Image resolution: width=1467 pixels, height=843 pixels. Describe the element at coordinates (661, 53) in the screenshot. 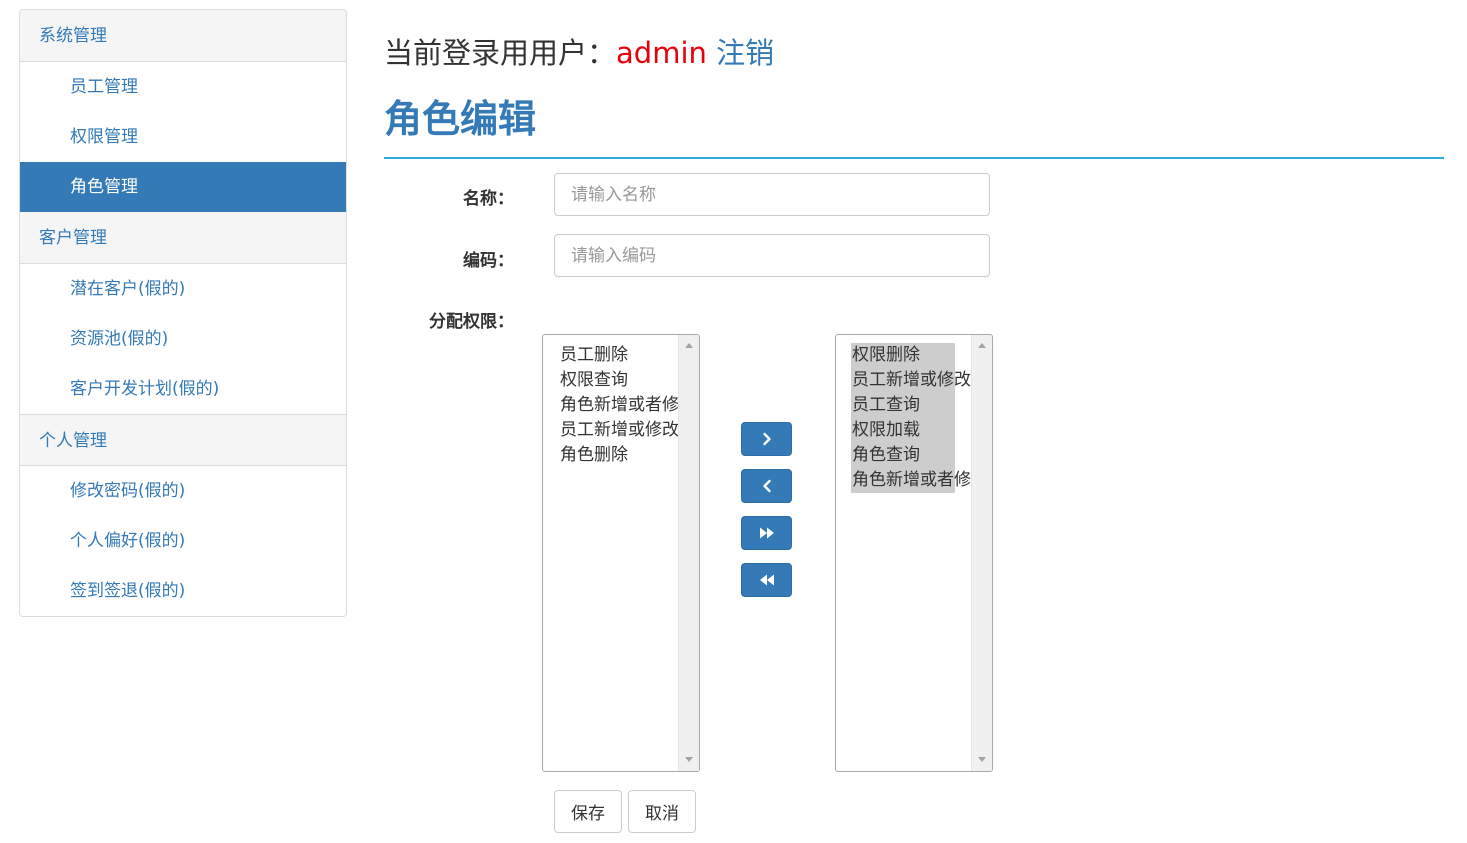

I see `current-username: admin` at that location.